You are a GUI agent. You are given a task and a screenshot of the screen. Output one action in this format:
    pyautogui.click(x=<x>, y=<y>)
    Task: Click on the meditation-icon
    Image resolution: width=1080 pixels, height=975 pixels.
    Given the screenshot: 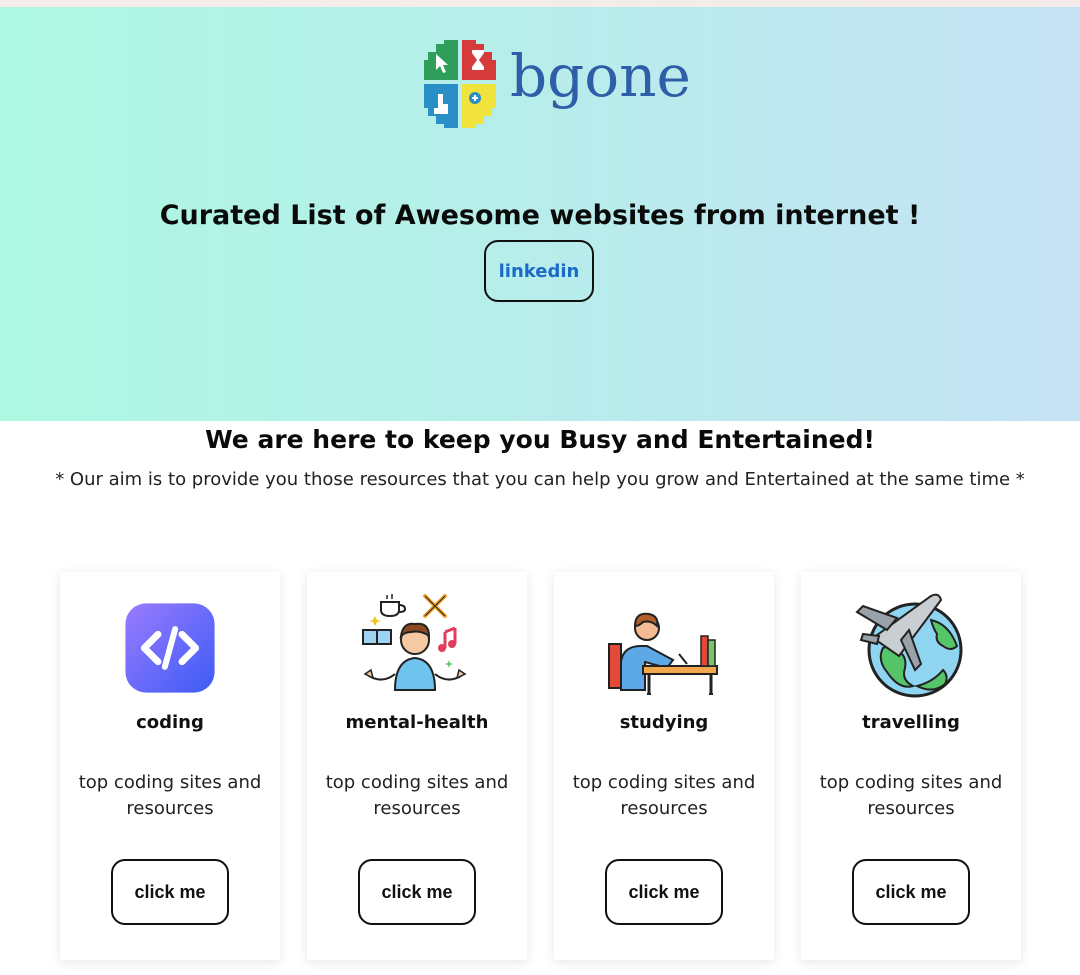 What is the action you would take?
    pyautogui.click(x=414, y=642)
    